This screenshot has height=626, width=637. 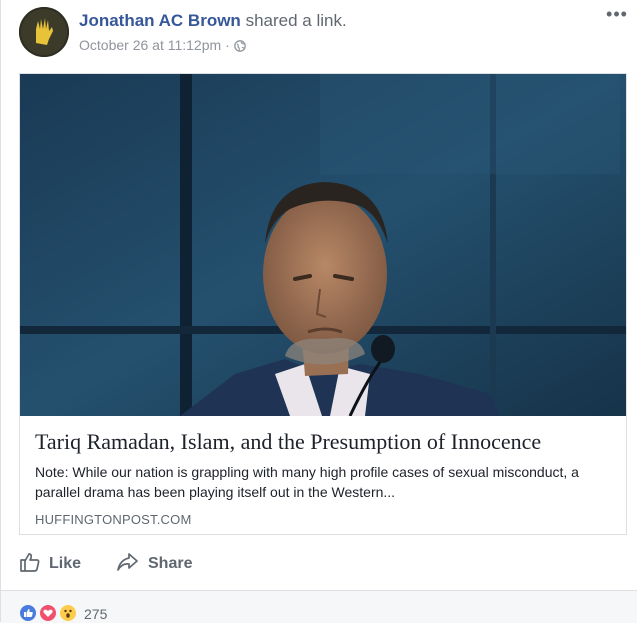 What do you see at coordinates (319, 564) in the screenshot?
I see `post-actions: Like Share` at bounding box center [319, 564].